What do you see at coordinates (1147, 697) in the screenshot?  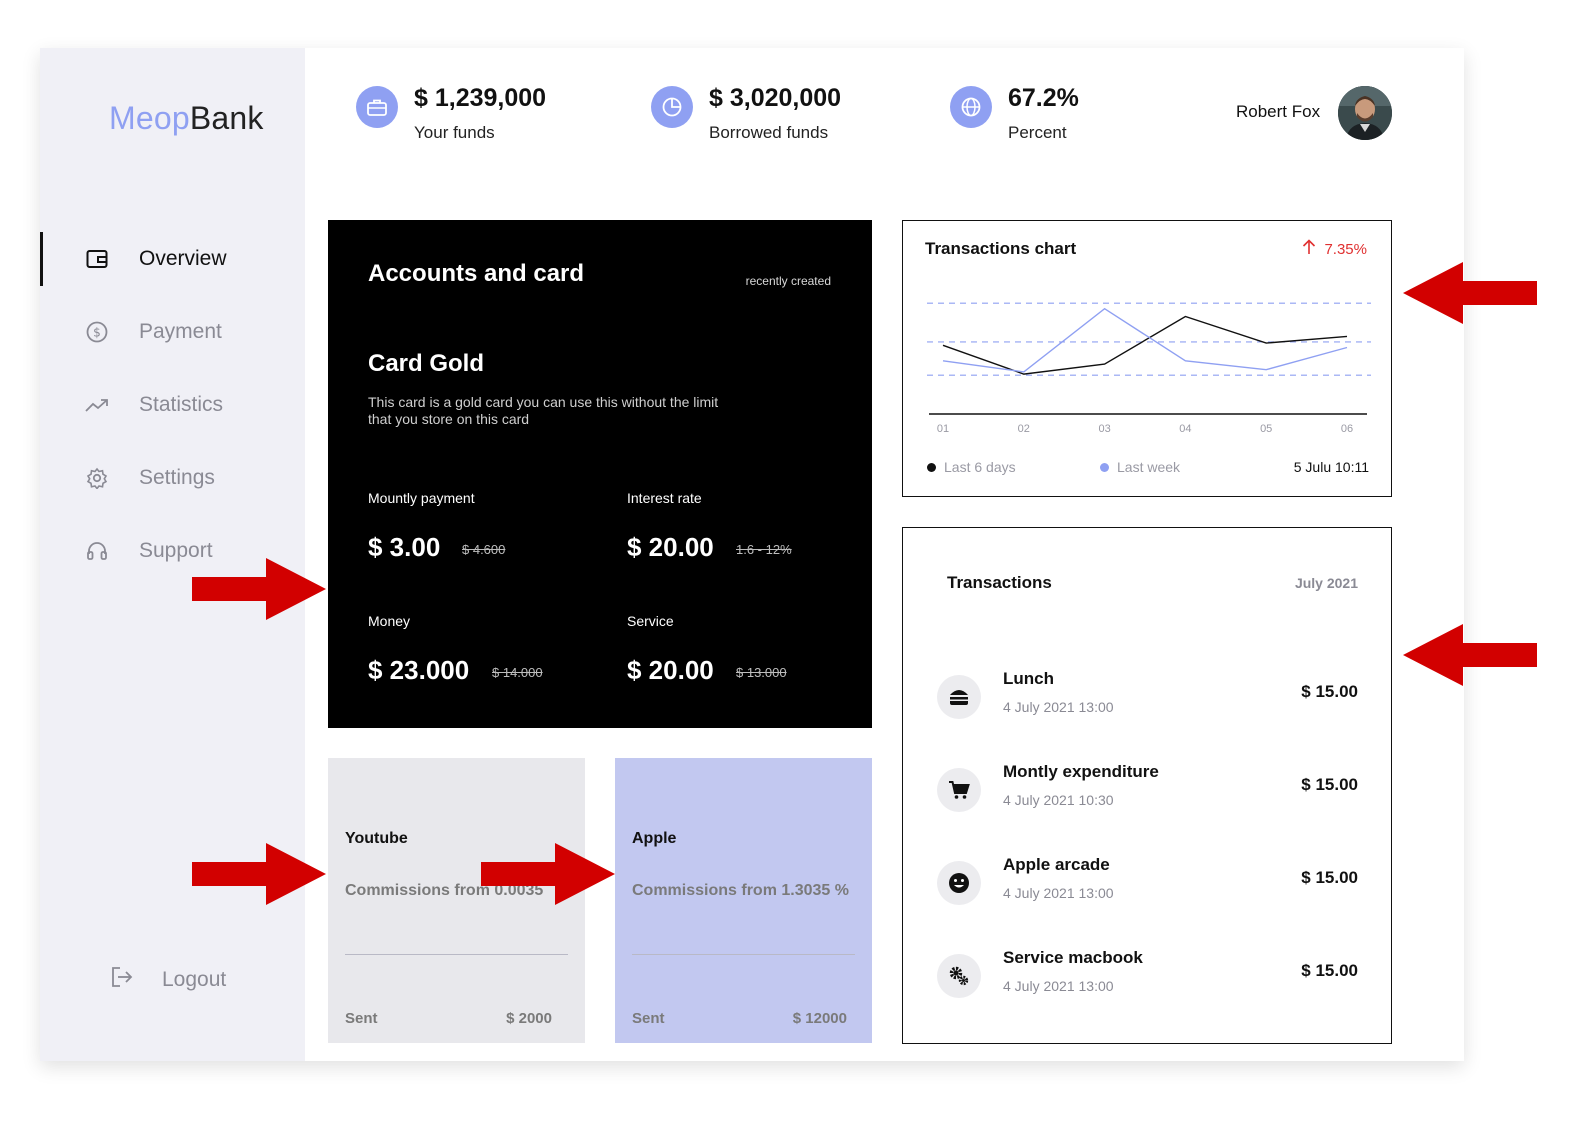 I see `transaction-row-lunch: Lunch 4 July 2021 13:00 $ 15.00` at bounding box center [1147, 697].